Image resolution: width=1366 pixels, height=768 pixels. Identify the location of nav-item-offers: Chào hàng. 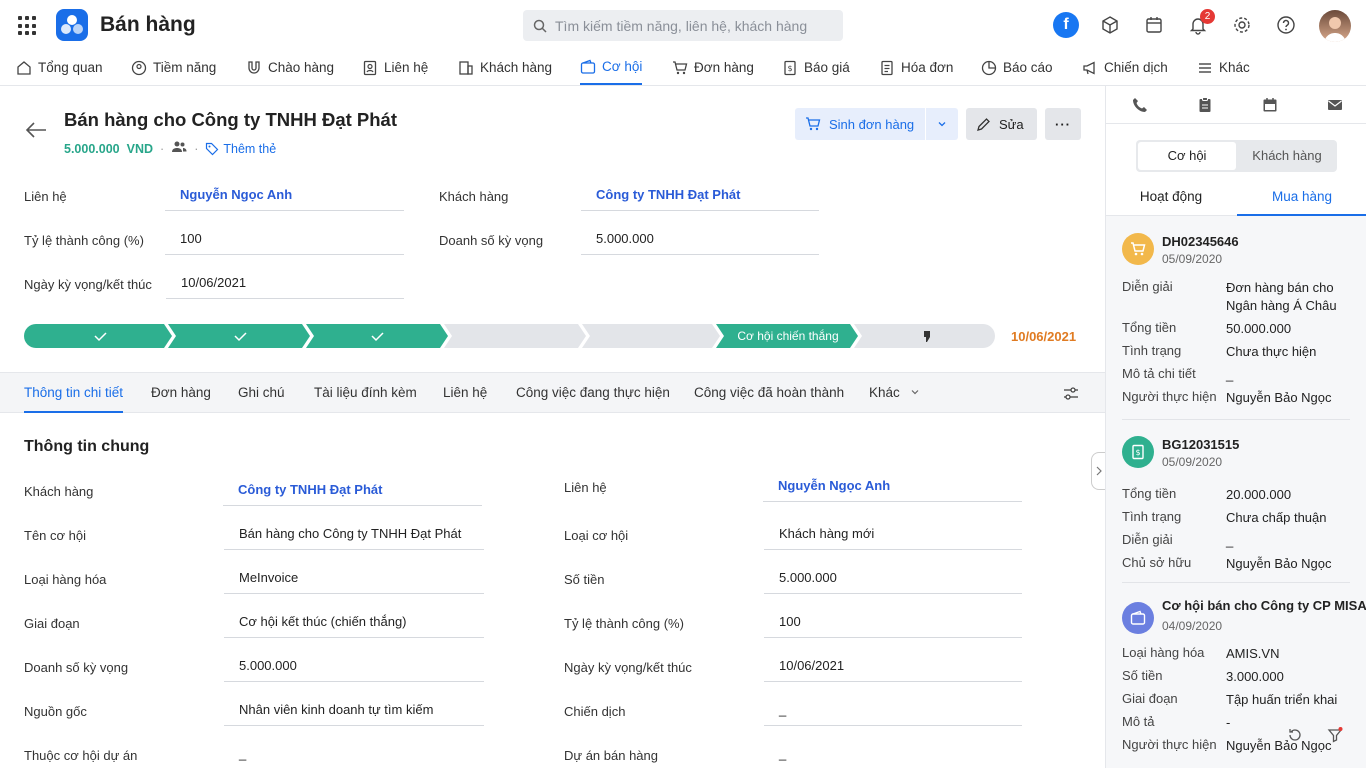
(290, 67).